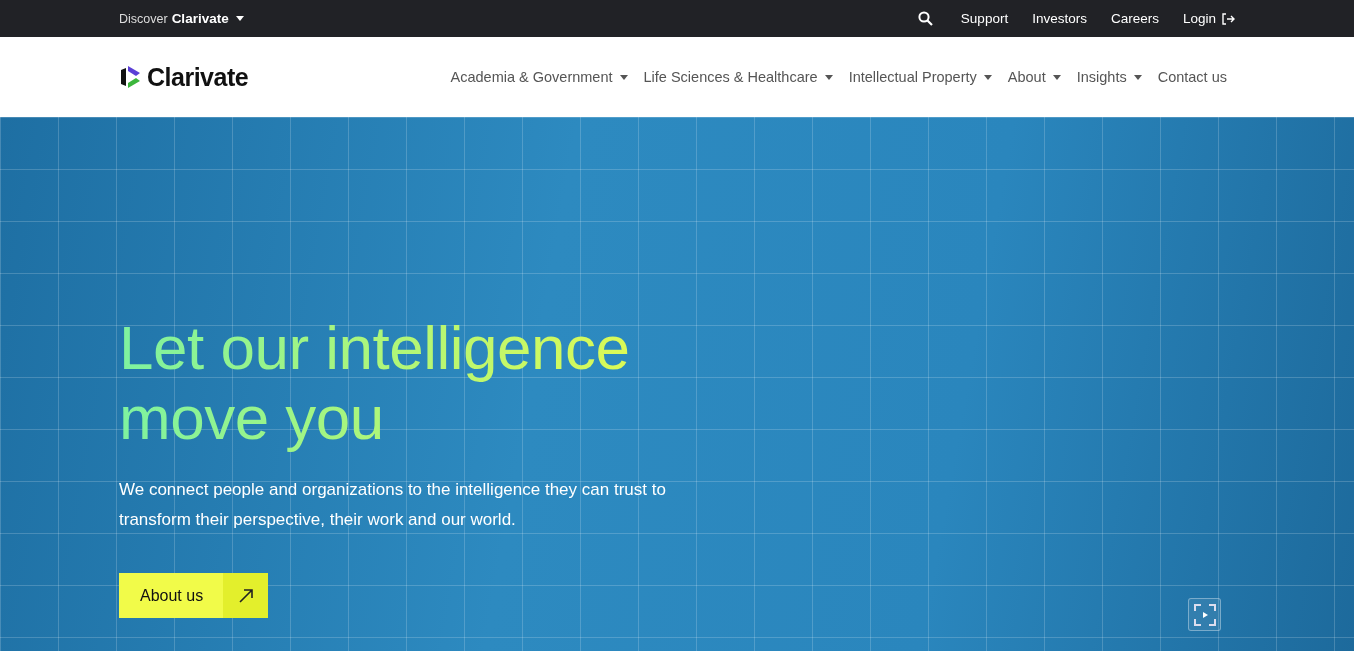 The width and height of the screenshot is (1366, 651). Describe the element at coordinates (738, 77) in the screenshot. I see `nav-link: Life Sciences & Healthcare` at that location.